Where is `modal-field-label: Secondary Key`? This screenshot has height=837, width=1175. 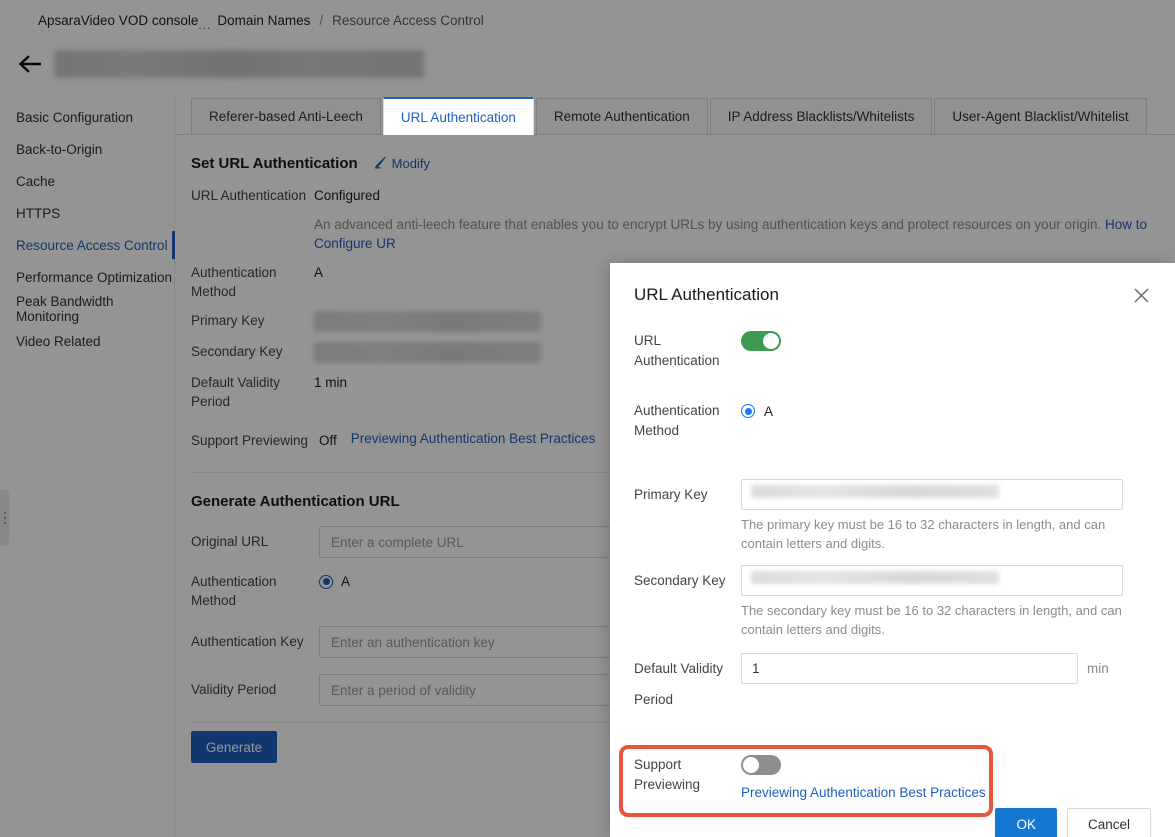 modal-field-label: Secondary Key is located at coordinates (680, 580).